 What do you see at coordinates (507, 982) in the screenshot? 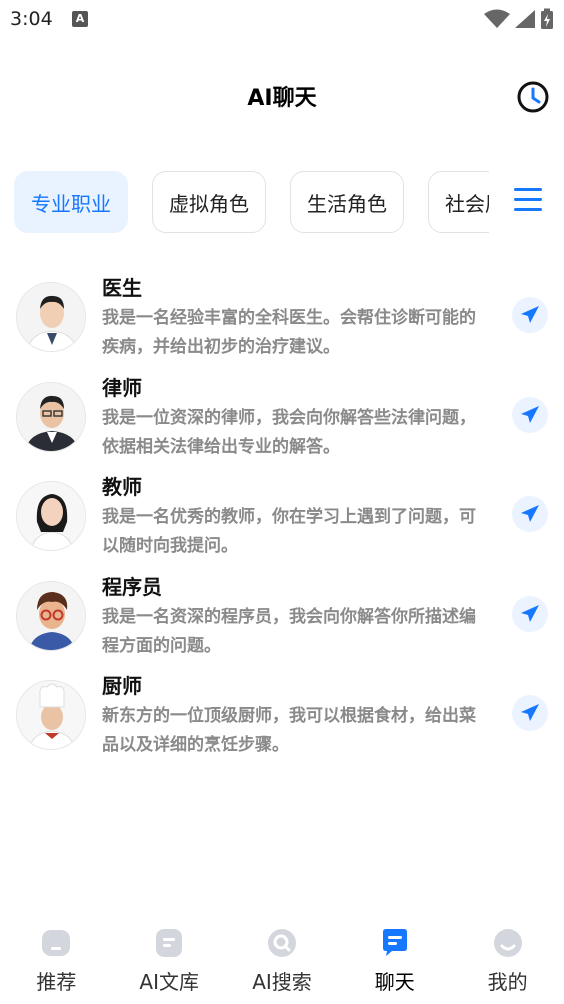
I see `nav-label: 我的` at bounding box center [507, 982].